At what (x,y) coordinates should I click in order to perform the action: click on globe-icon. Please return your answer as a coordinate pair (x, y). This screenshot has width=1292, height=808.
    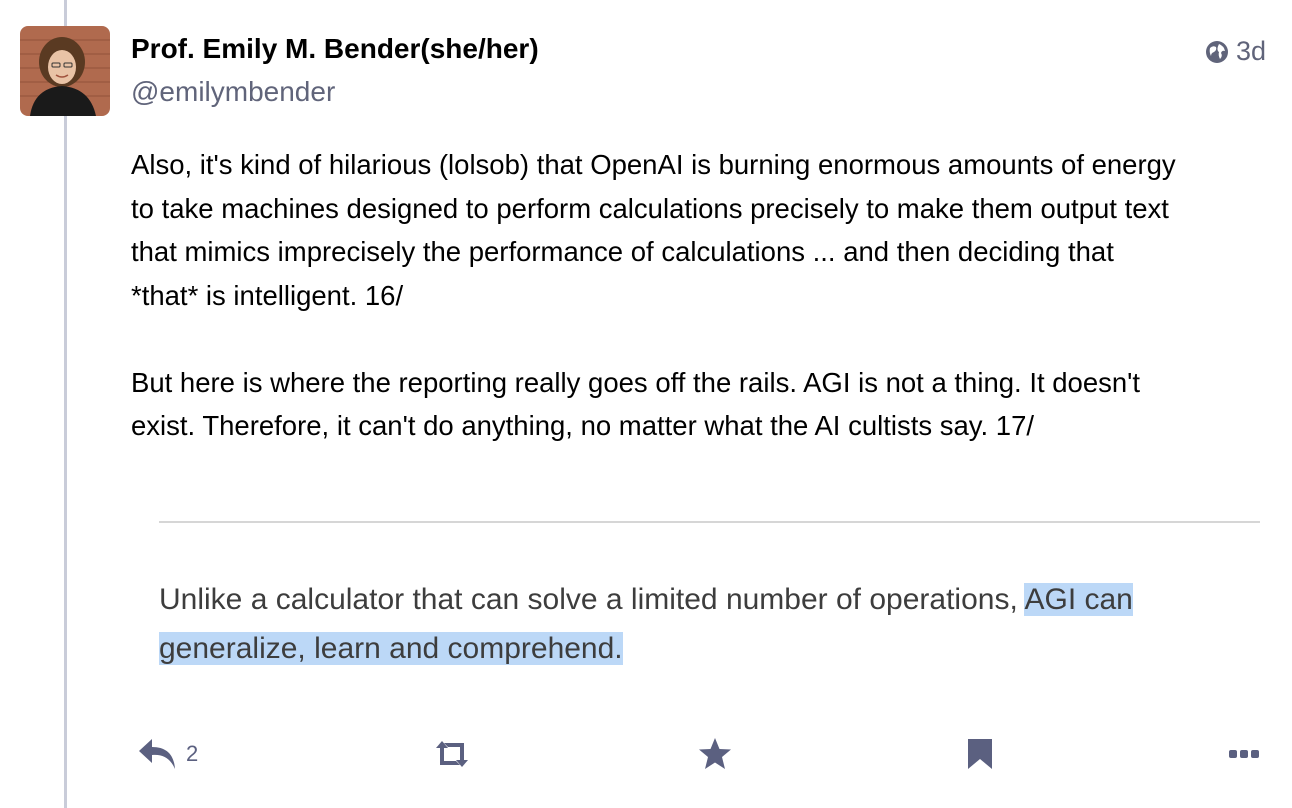
    Looking at the image, I should click on (1216, 51).